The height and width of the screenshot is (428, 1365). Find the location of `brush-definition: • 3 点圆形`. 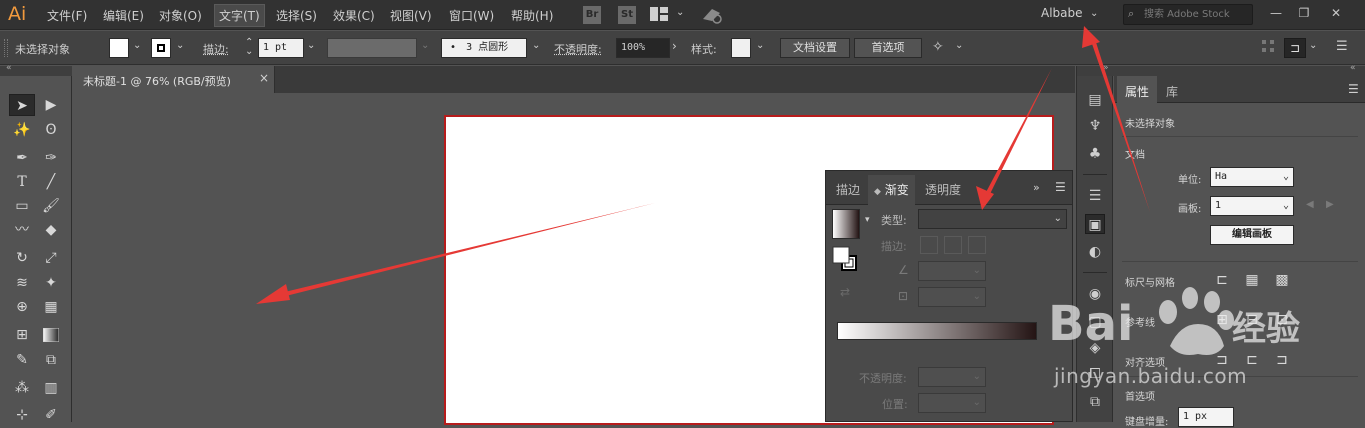

brush-definition: • 3 点圆形 is located at coordinates (484, 48).